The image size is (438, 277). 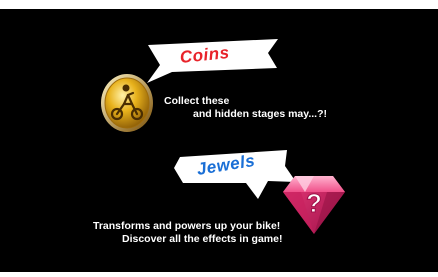 I want to click on jewels-description-line2: Discover all the effects in game!, so click(x=202, y=239).